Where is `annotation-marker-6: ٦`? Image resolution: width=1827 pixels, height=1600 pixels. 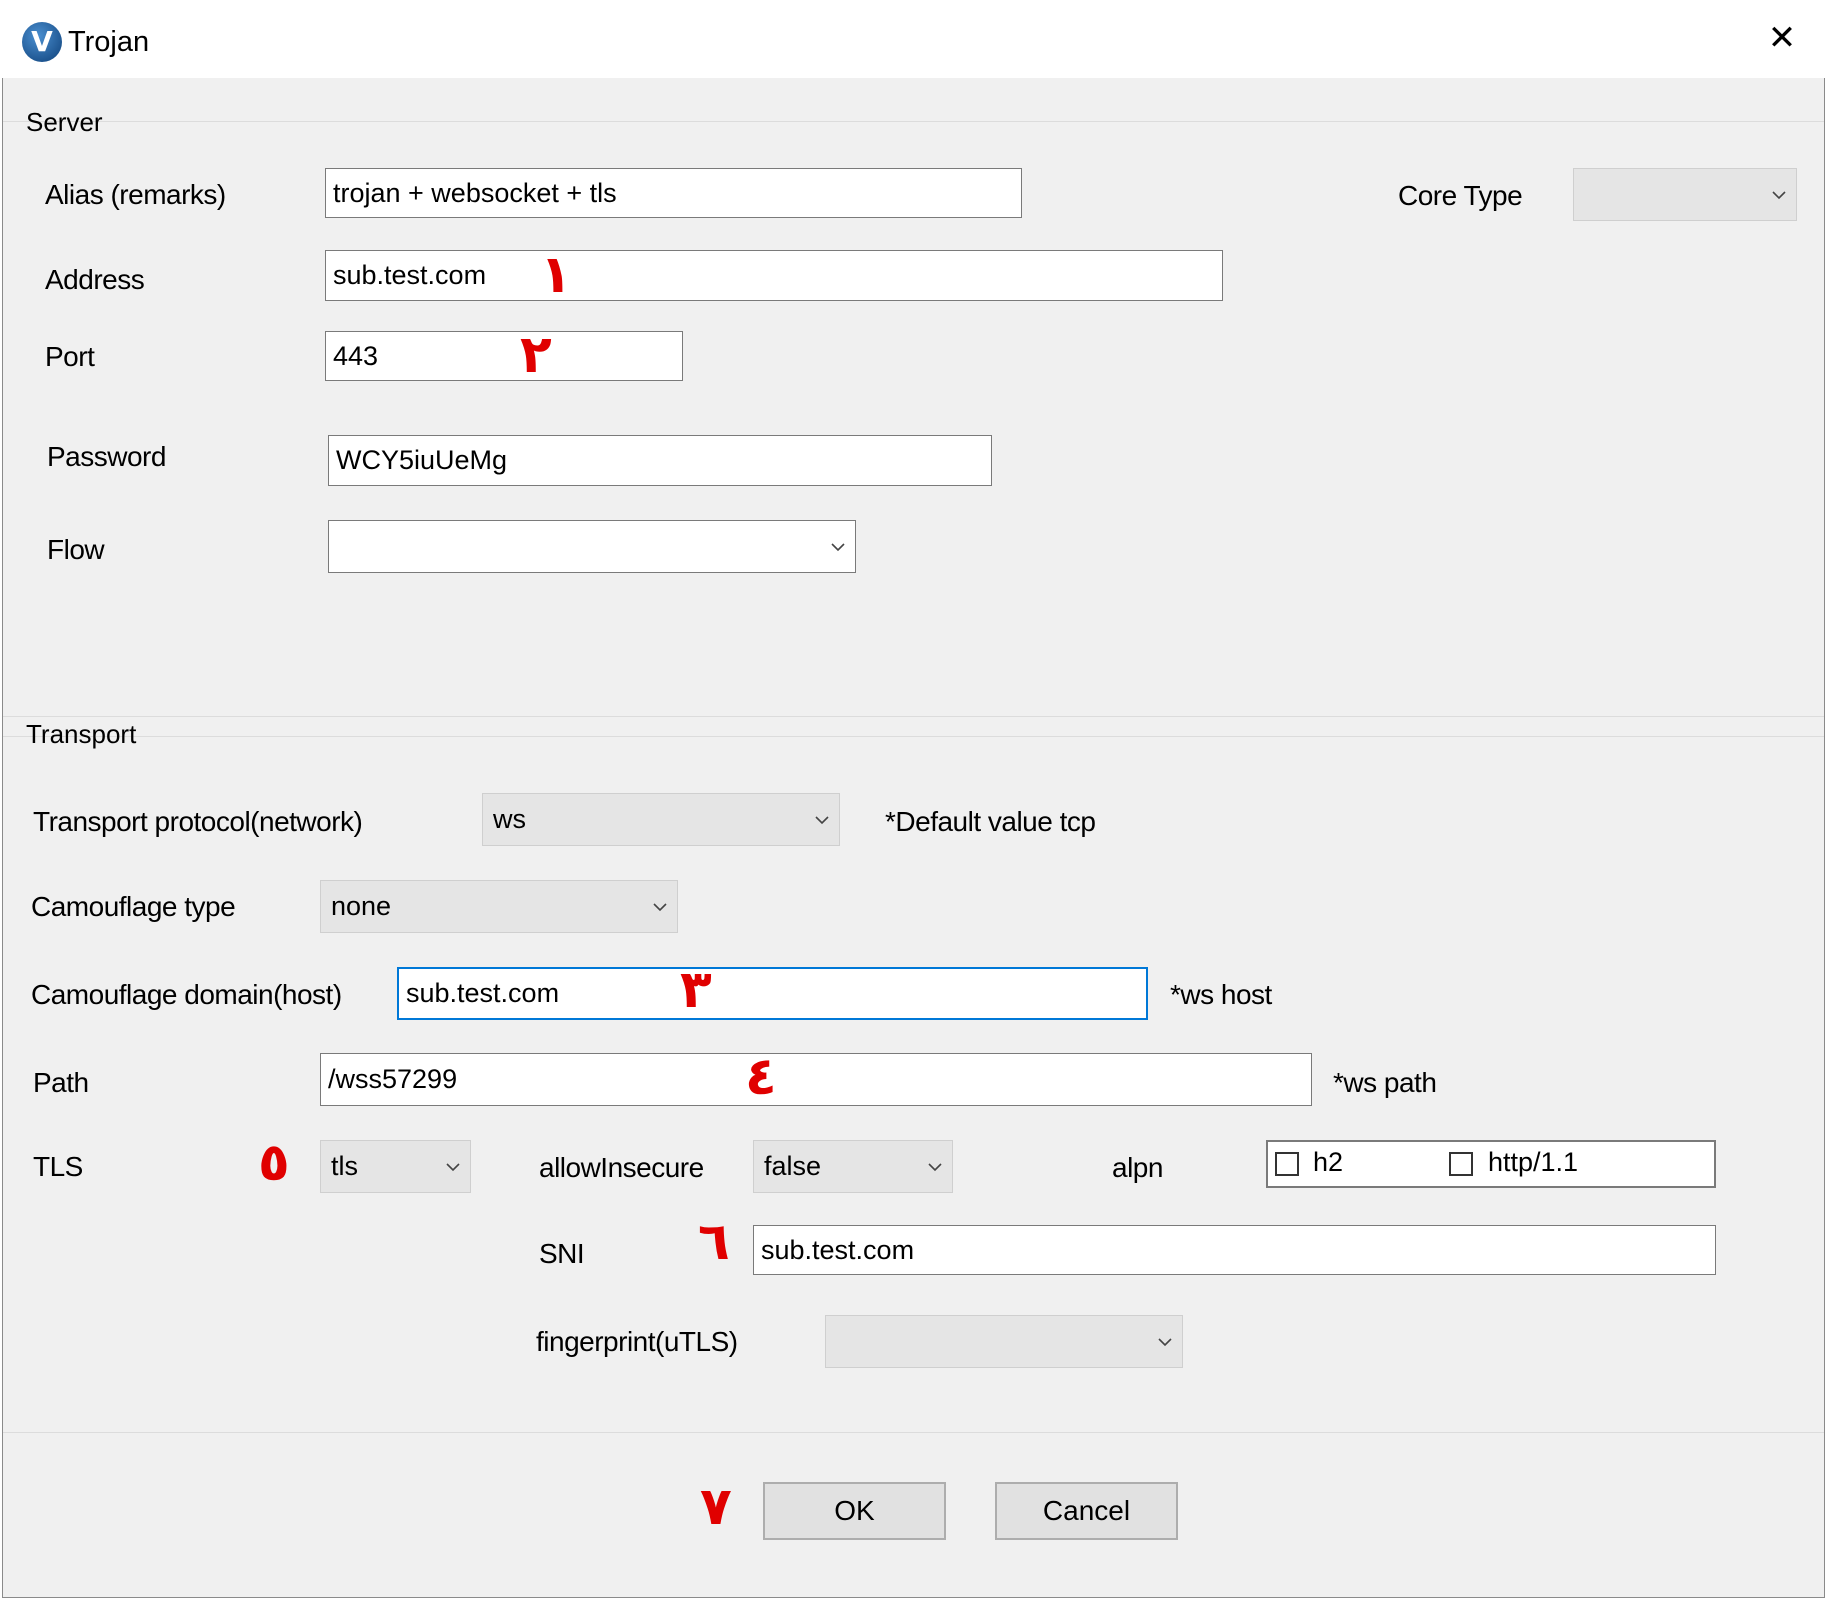 annotation-marker-6: ٦ is located at coordinates (714, 1242).